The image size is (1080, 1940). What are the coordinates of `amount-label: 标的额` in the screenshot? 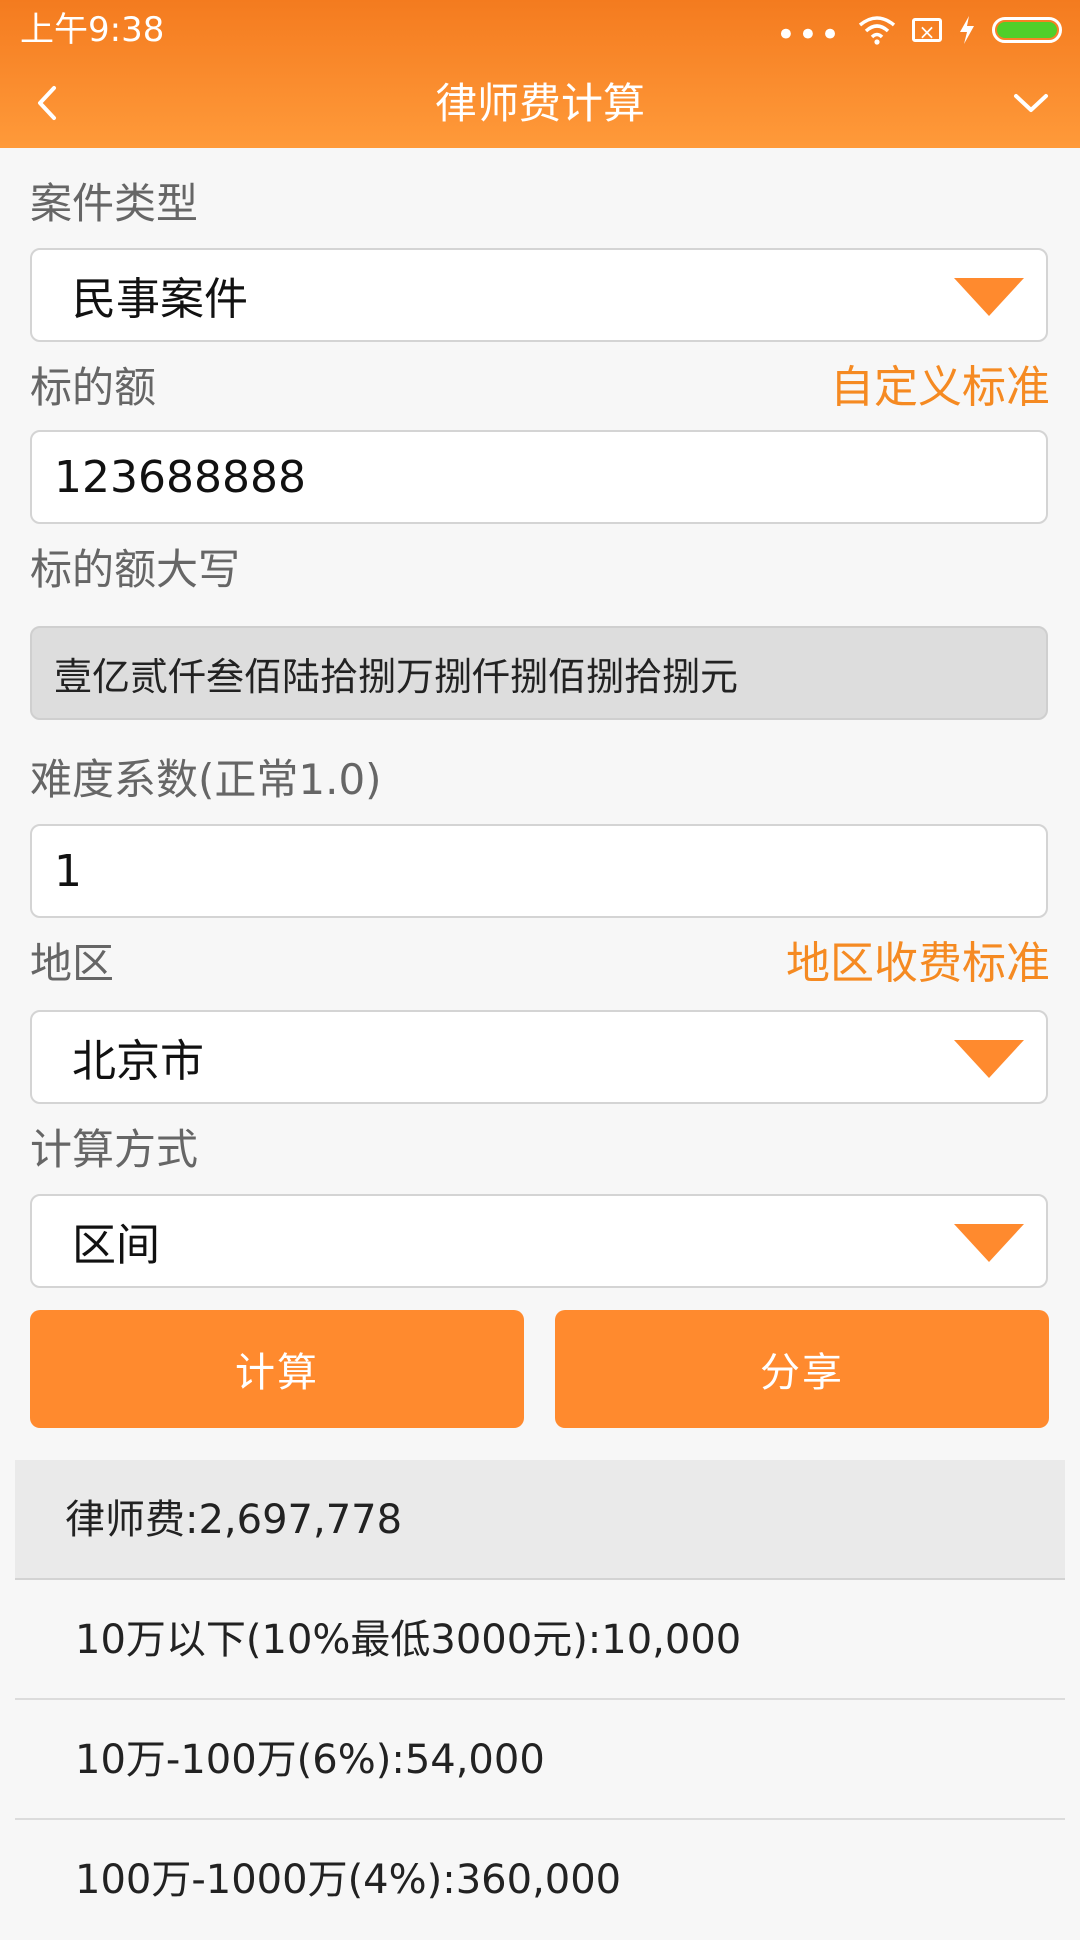 It's located at (93, 387).